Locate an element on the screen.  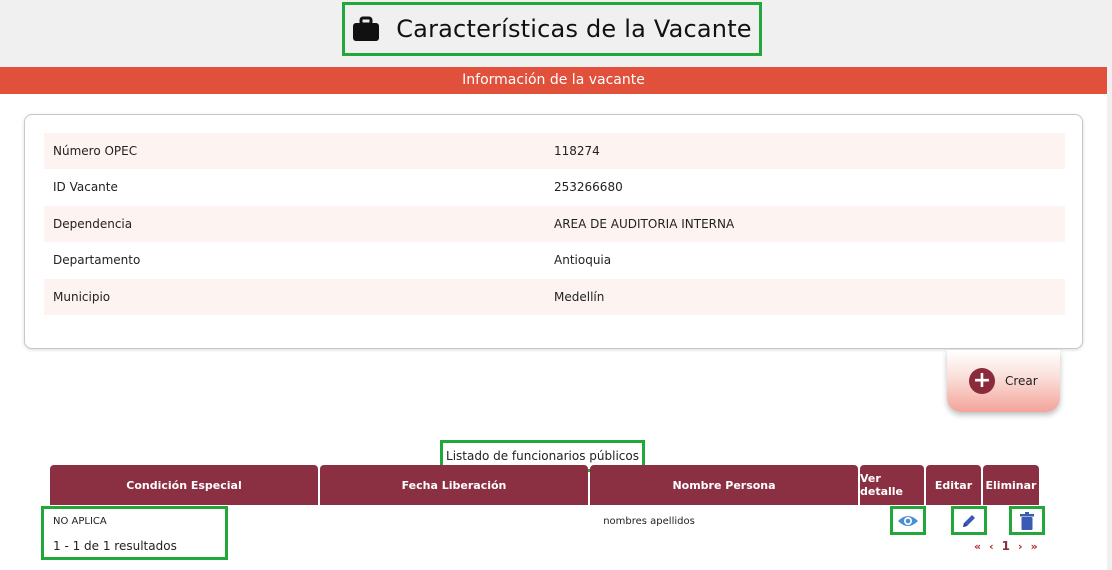
info-value: Medellín is located at coordinates (579, 297).